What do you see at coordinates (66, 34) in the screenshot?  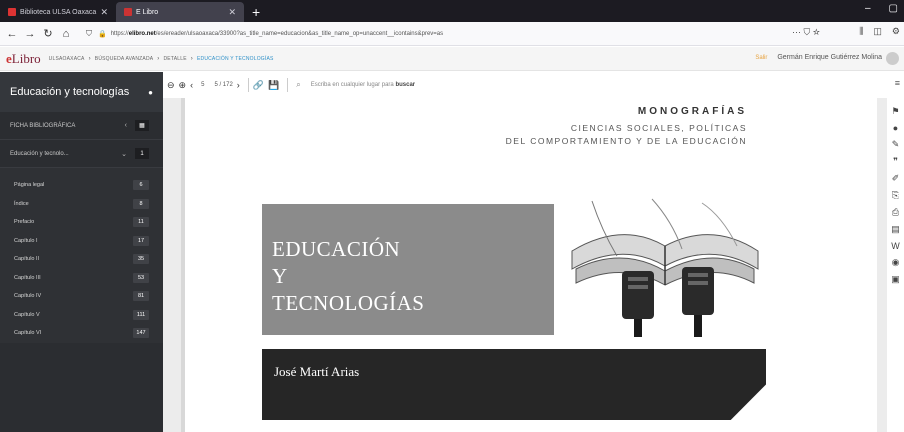 I see `home-icon: ⌂` at bounding box center [66, 34].